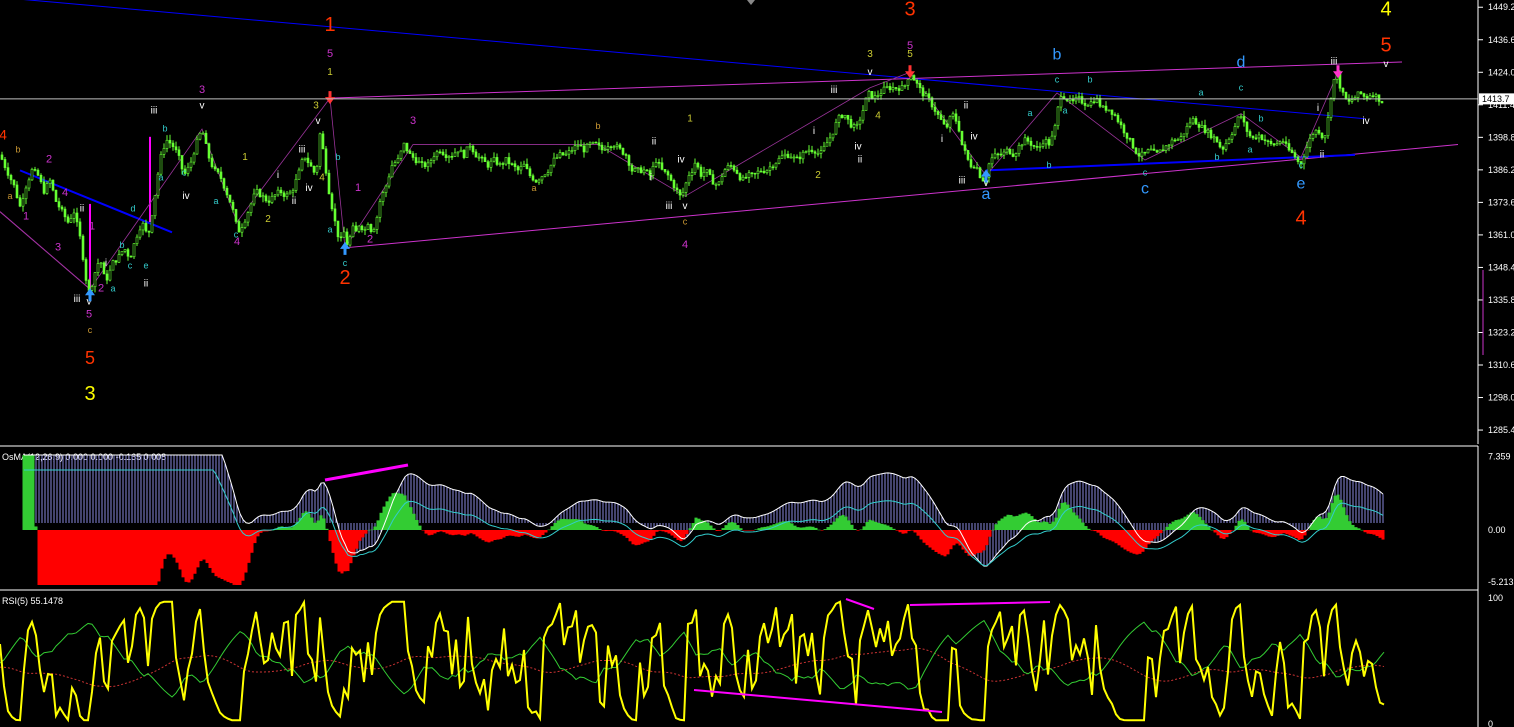 Image resolution: width=1514 pixels, height=727 pixels. I want to click on wave-label: b, so click(1260, 118).